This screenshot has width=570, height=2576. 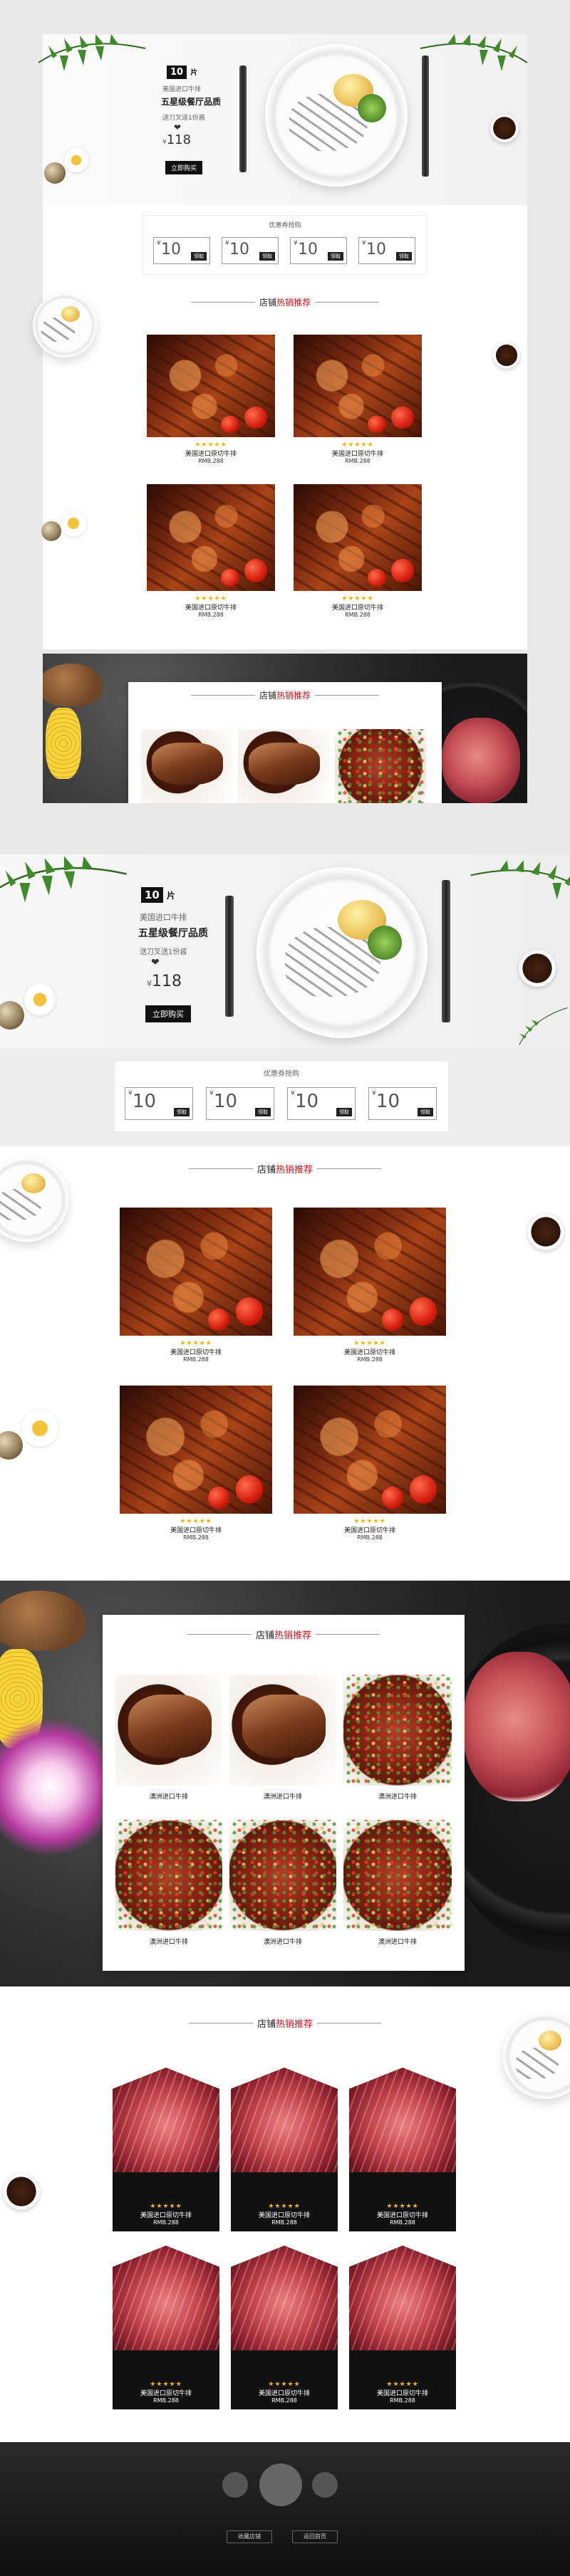 What do you see at coordinates (183, 118) in the screenshot?
I see `banner-line3: 送刀叉送1份酱` at bounding box center [183, 118].